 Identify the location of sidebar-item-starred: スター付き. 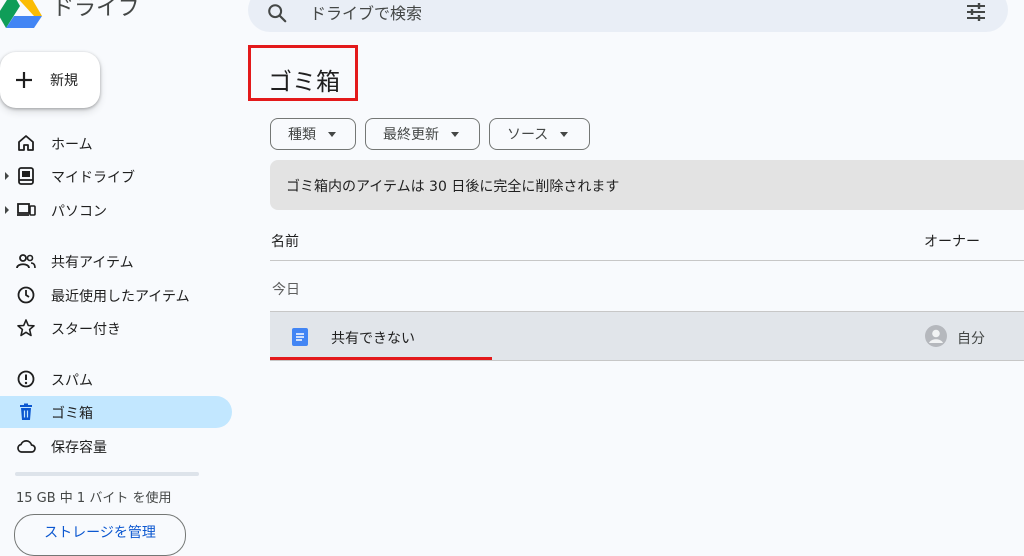
(116, 328).